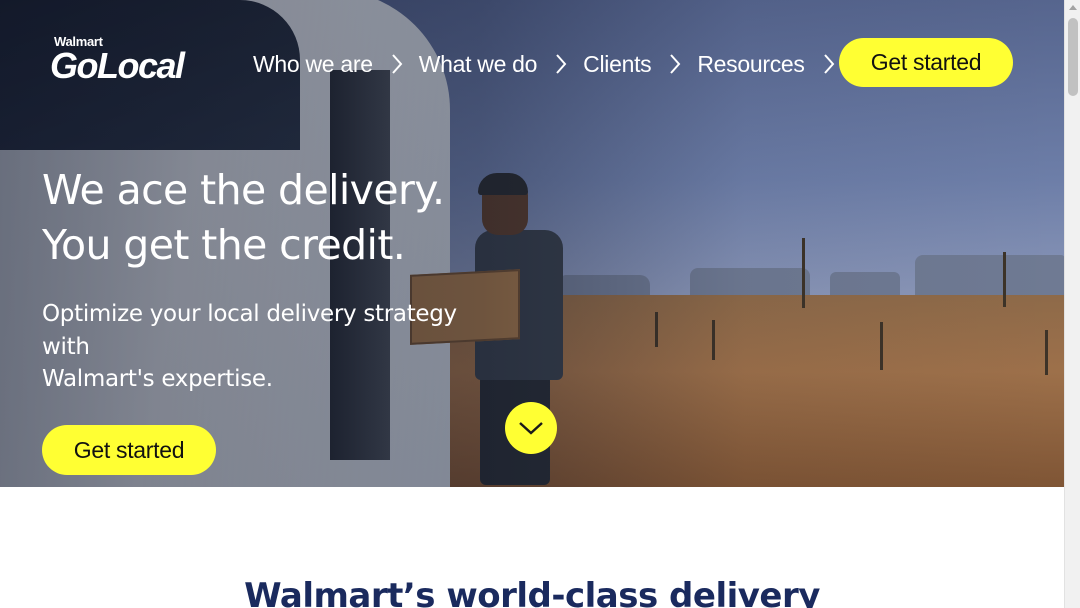  I want to click on hero-headline: We ace the delivery. You get the credit., so click(243, 218).